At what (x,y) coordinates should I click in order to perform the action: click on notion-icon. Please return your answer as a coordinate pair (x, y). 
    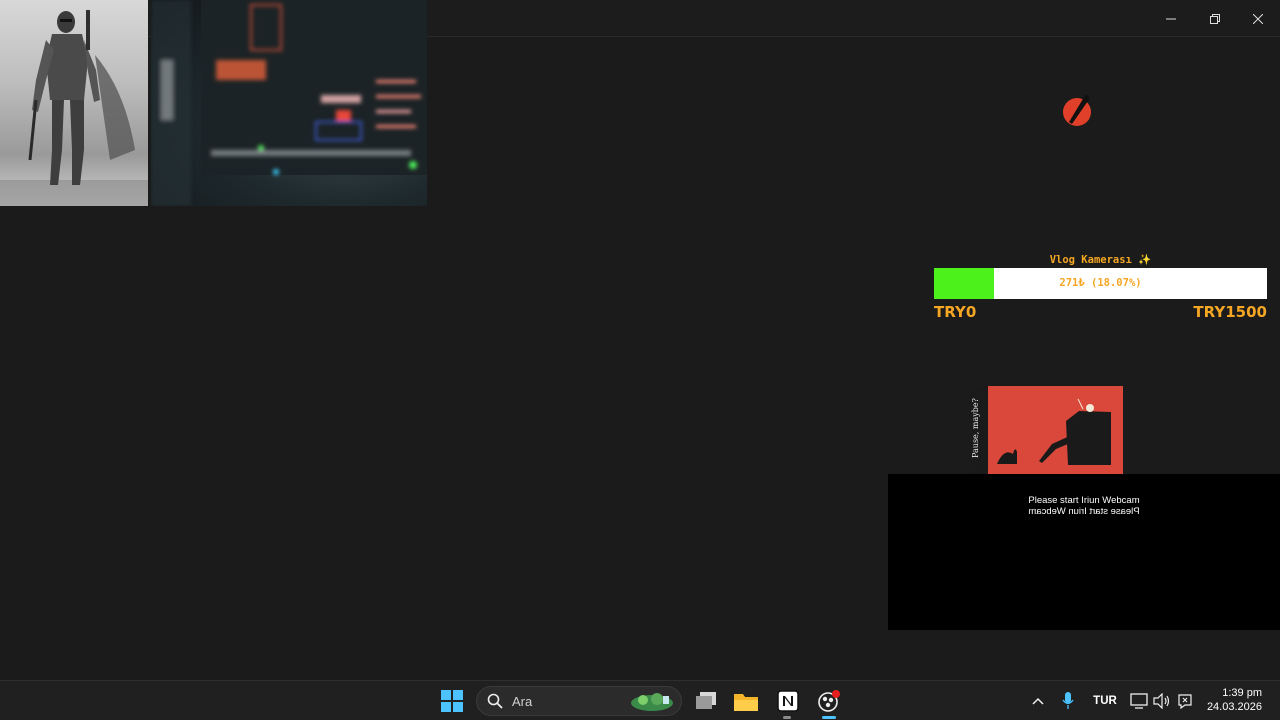
    Looking at the image, I should click on (788, 701).